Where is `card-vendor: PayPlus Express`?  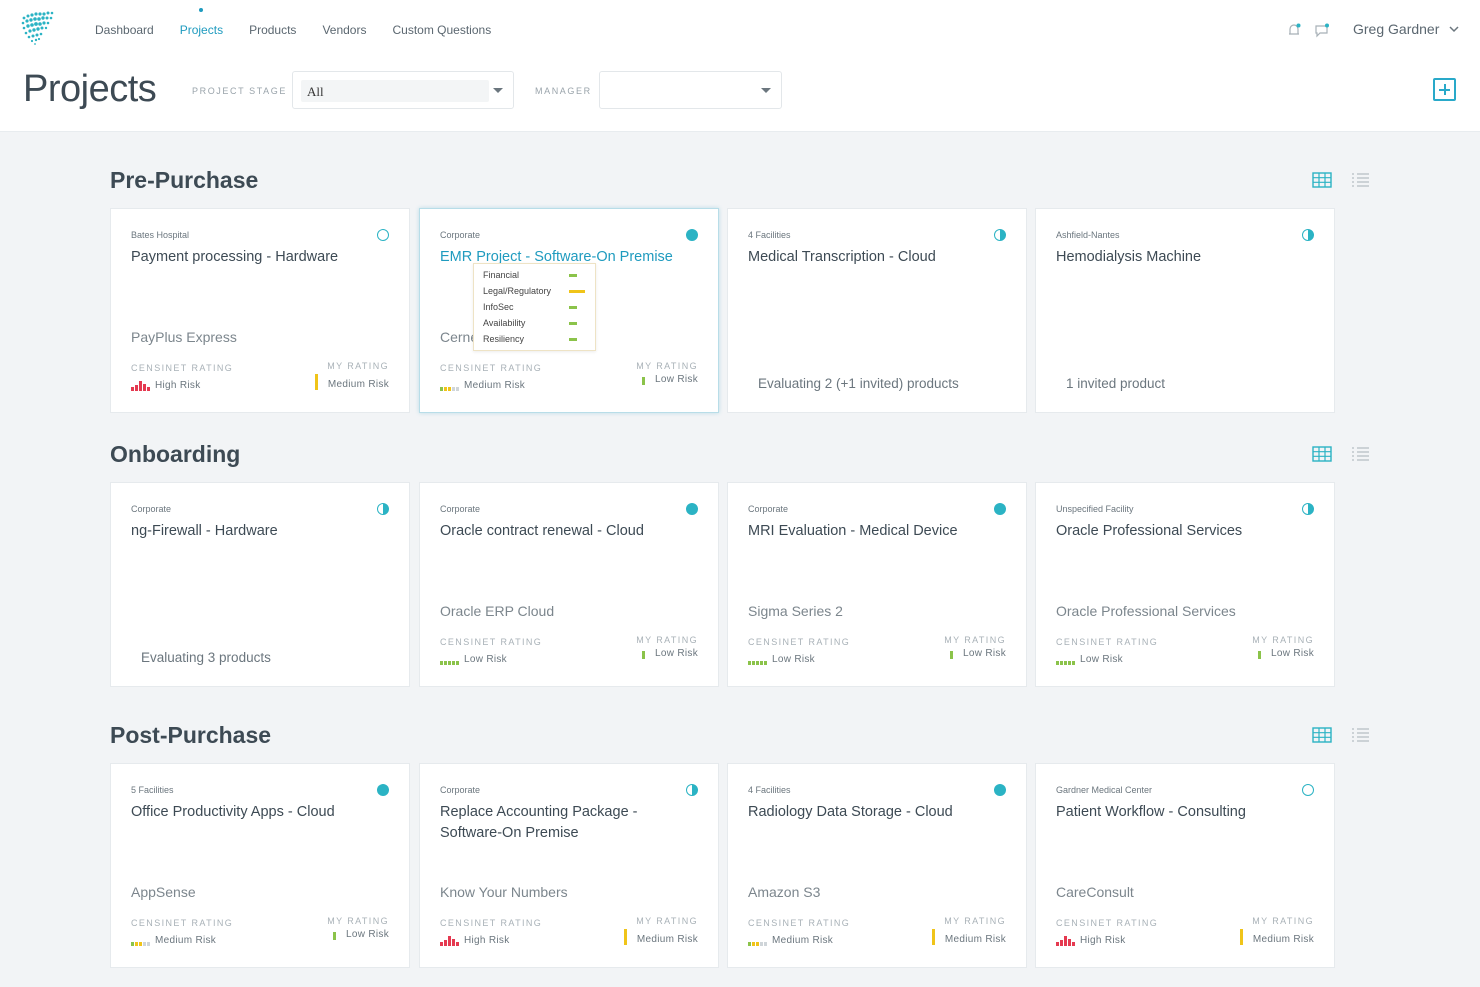 card-vendor: PayPlus Express is located at coordinates (184, 337).